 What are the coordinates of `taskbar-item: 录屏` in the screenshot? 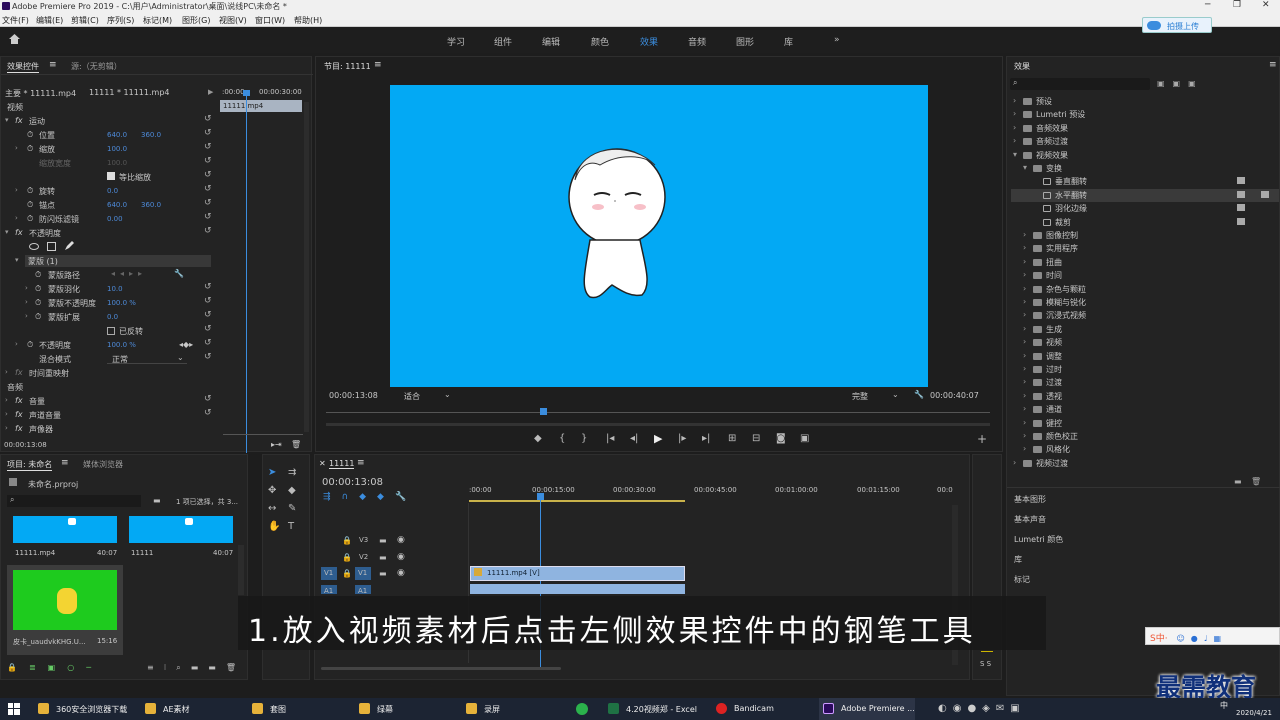 It's located at (481, 709).